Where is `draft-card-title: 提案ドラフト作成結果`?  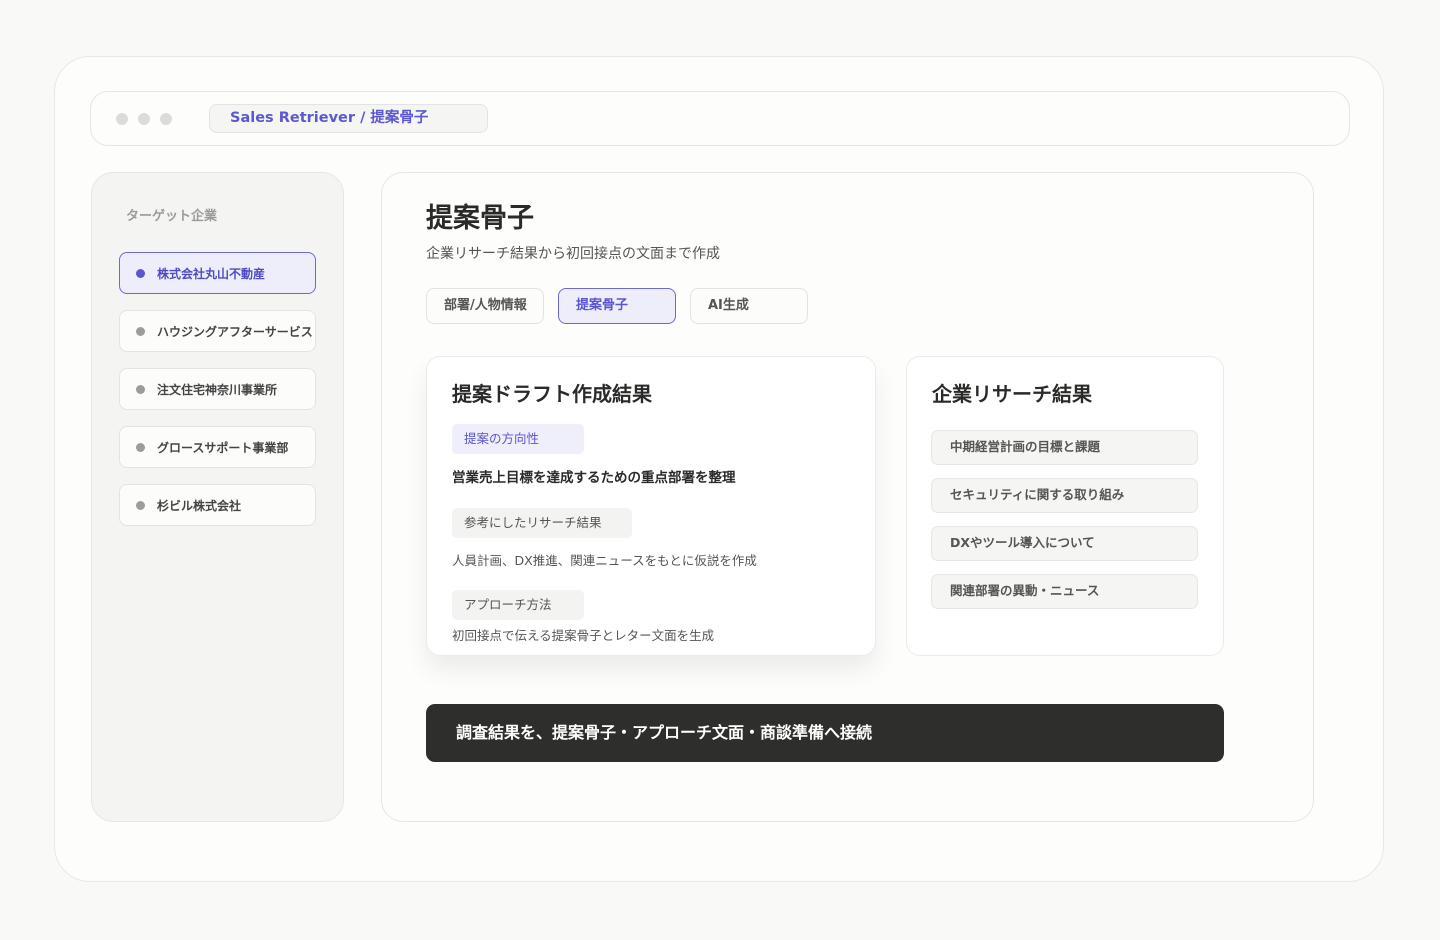 draft-card-title: 提案ドラフト作成結果 is located at coordinates (552, 394).